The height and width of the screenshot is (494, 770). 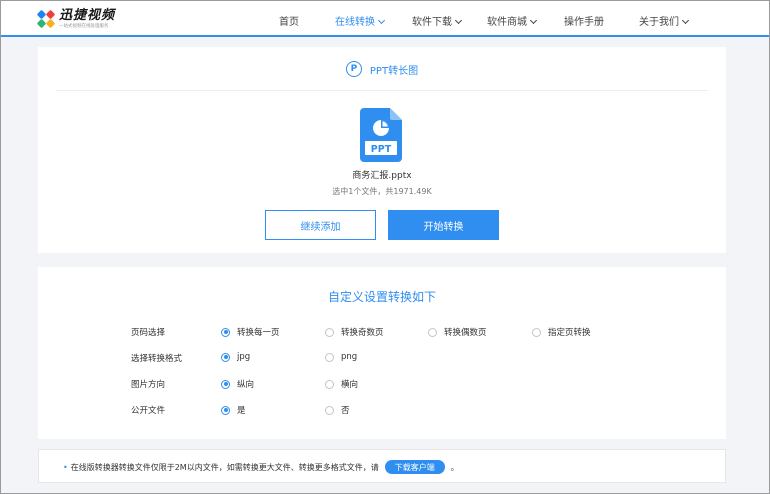 What do you see at coordinates (84, 25) in the screenshot?
I see `brand-tagline: 一站式视频在线处理服务` at bounding box center [84, 25].